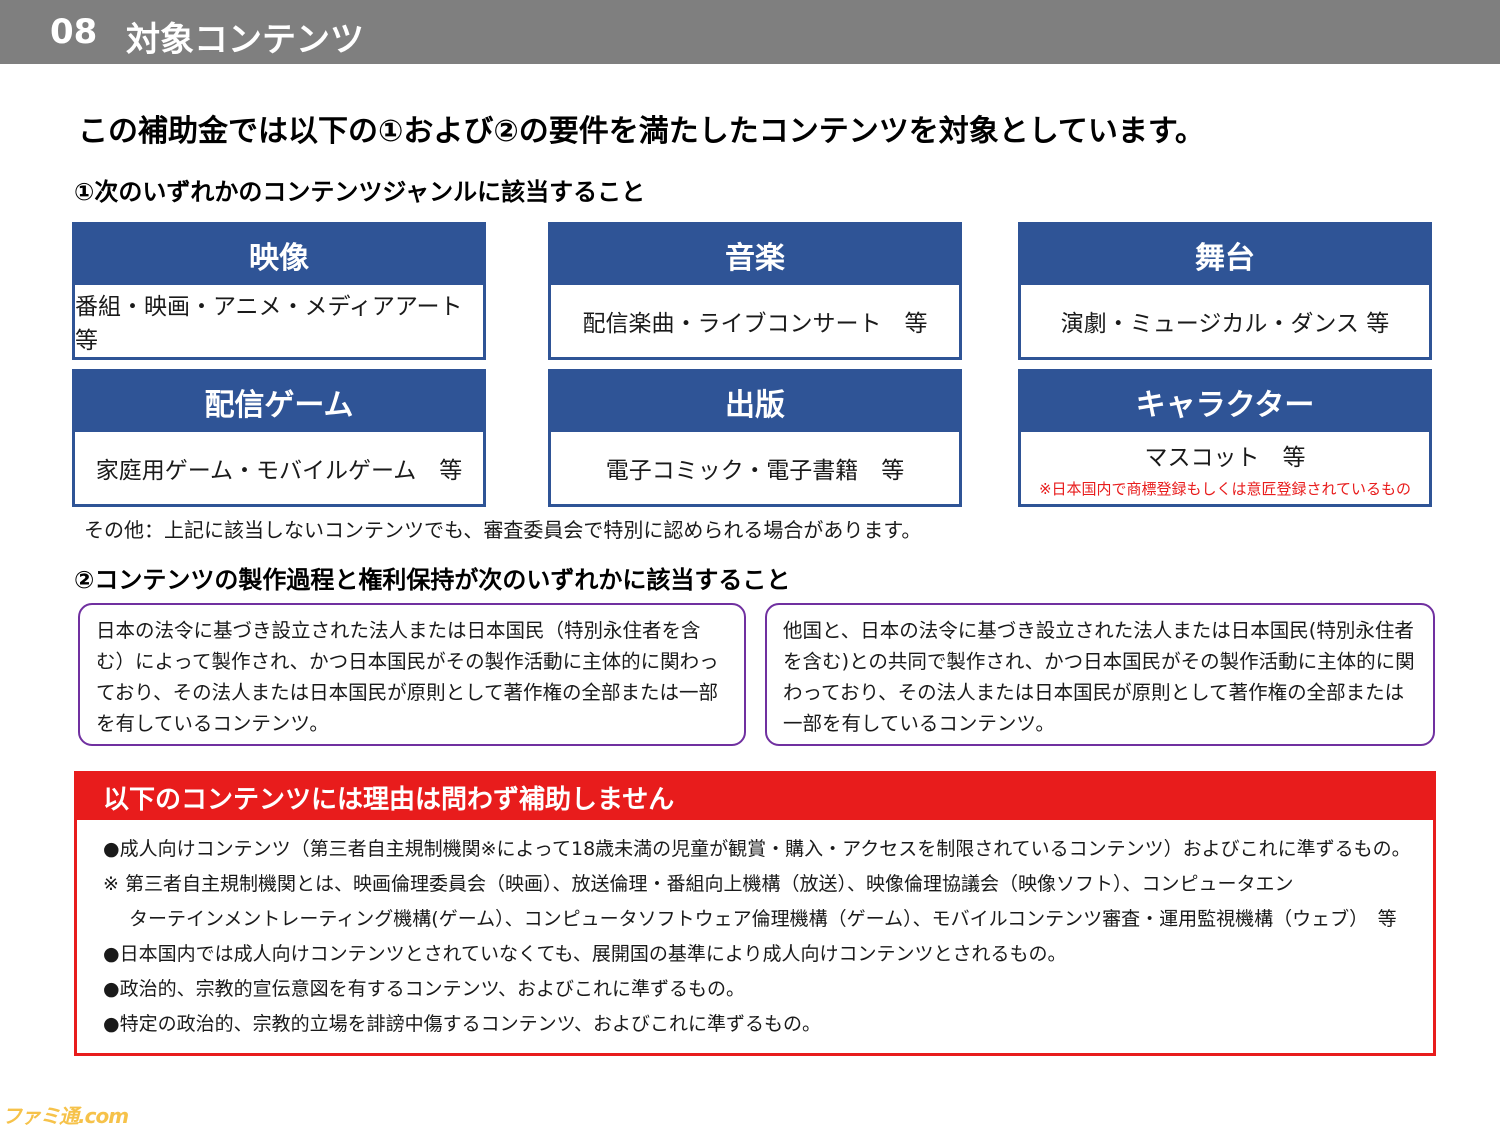  Describe the element at coordinates (279, 438) in the screenshot. I see `genre-card-game: 配信ゲーム 家庭用ゲーム・モバイルゲーム 等` at that location.